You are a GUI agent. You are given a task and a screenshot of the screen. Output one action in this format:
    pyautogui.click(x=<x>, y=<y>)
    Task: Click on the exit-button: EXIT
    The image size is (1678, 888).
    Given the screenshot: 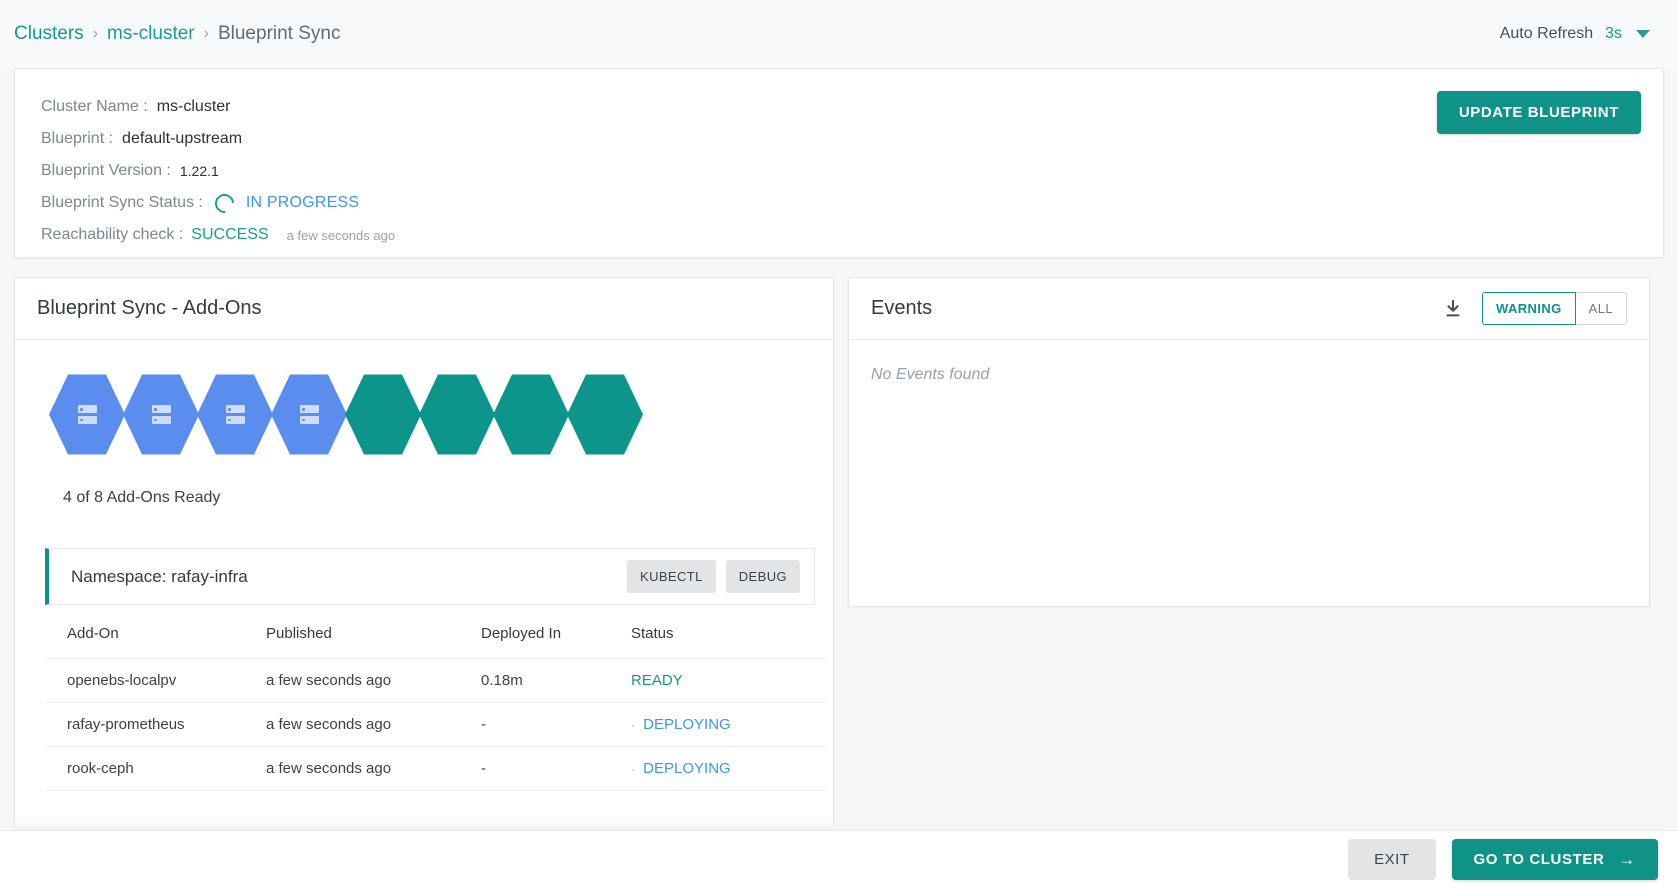 What is the action you would take?
    pyautogui.click(x=1392, y=859)
    